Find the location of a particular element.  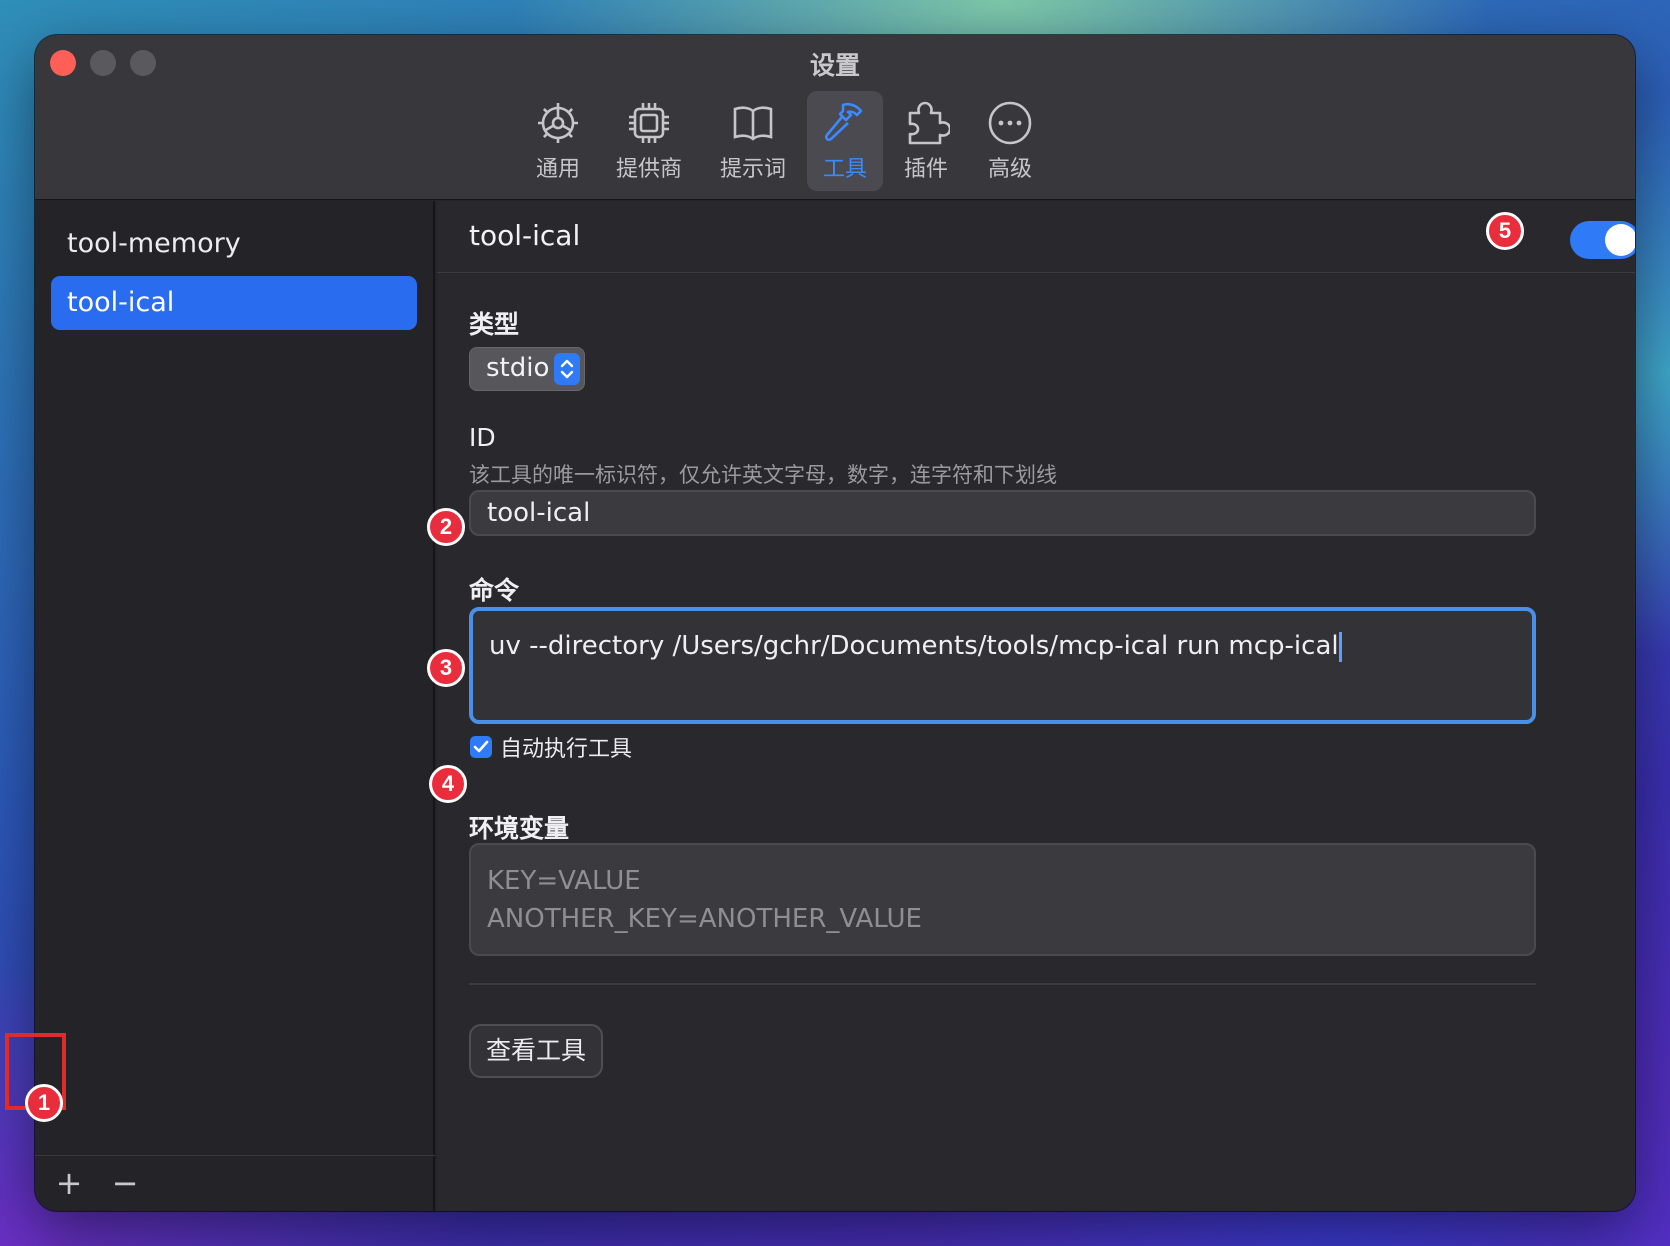

cpu-chip-icon is located at coordinates (649, 123).